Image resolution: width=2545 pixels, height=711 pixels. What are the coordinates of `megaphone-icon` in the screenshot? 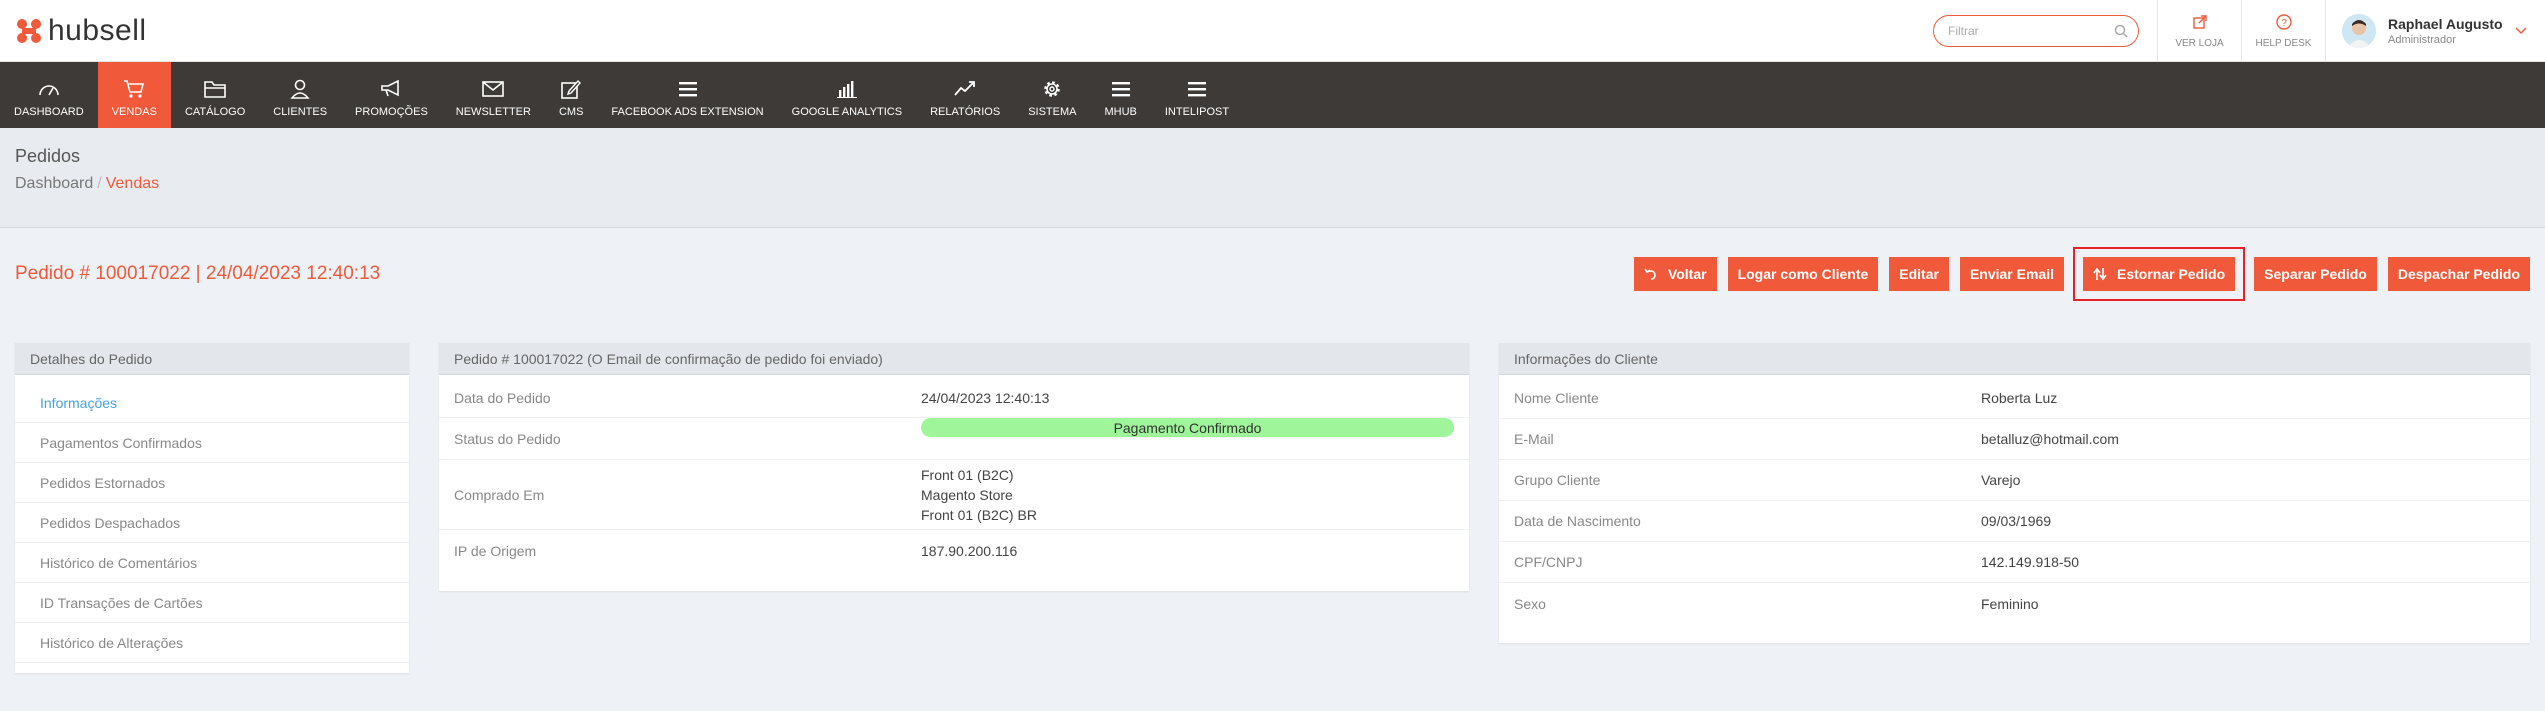 It's located at (390, 88).